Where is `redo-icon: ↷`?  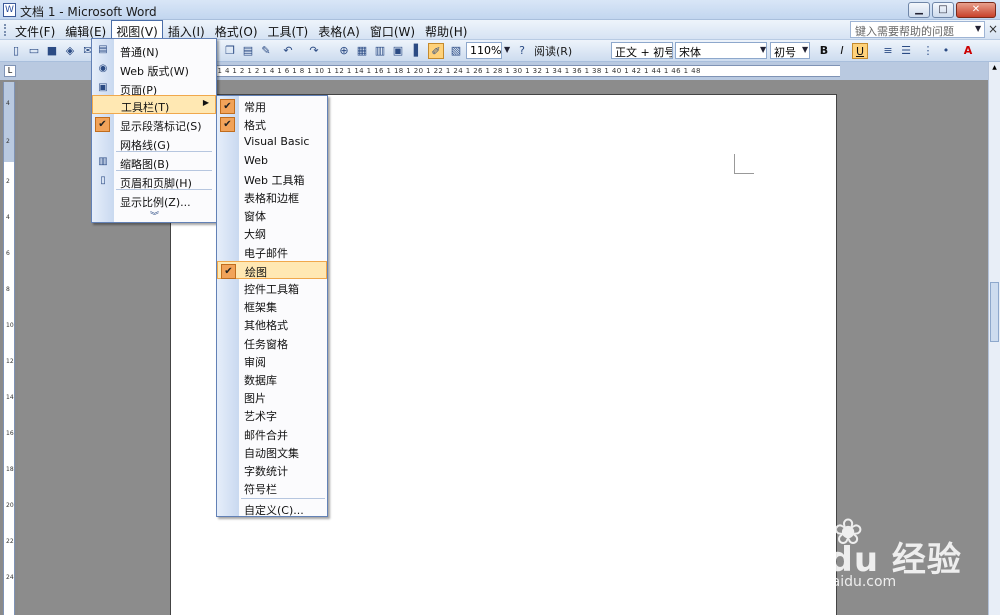 redo-icon: ↷ is located at coordinates (314, 51).